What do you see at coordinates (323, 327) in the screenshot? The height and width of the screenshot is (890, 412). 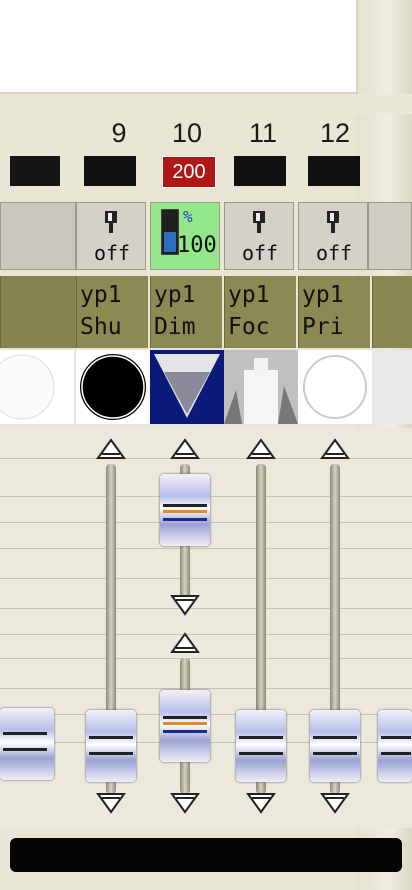 I see `name-line2-12: Pri` at bounding box center [323, 327].